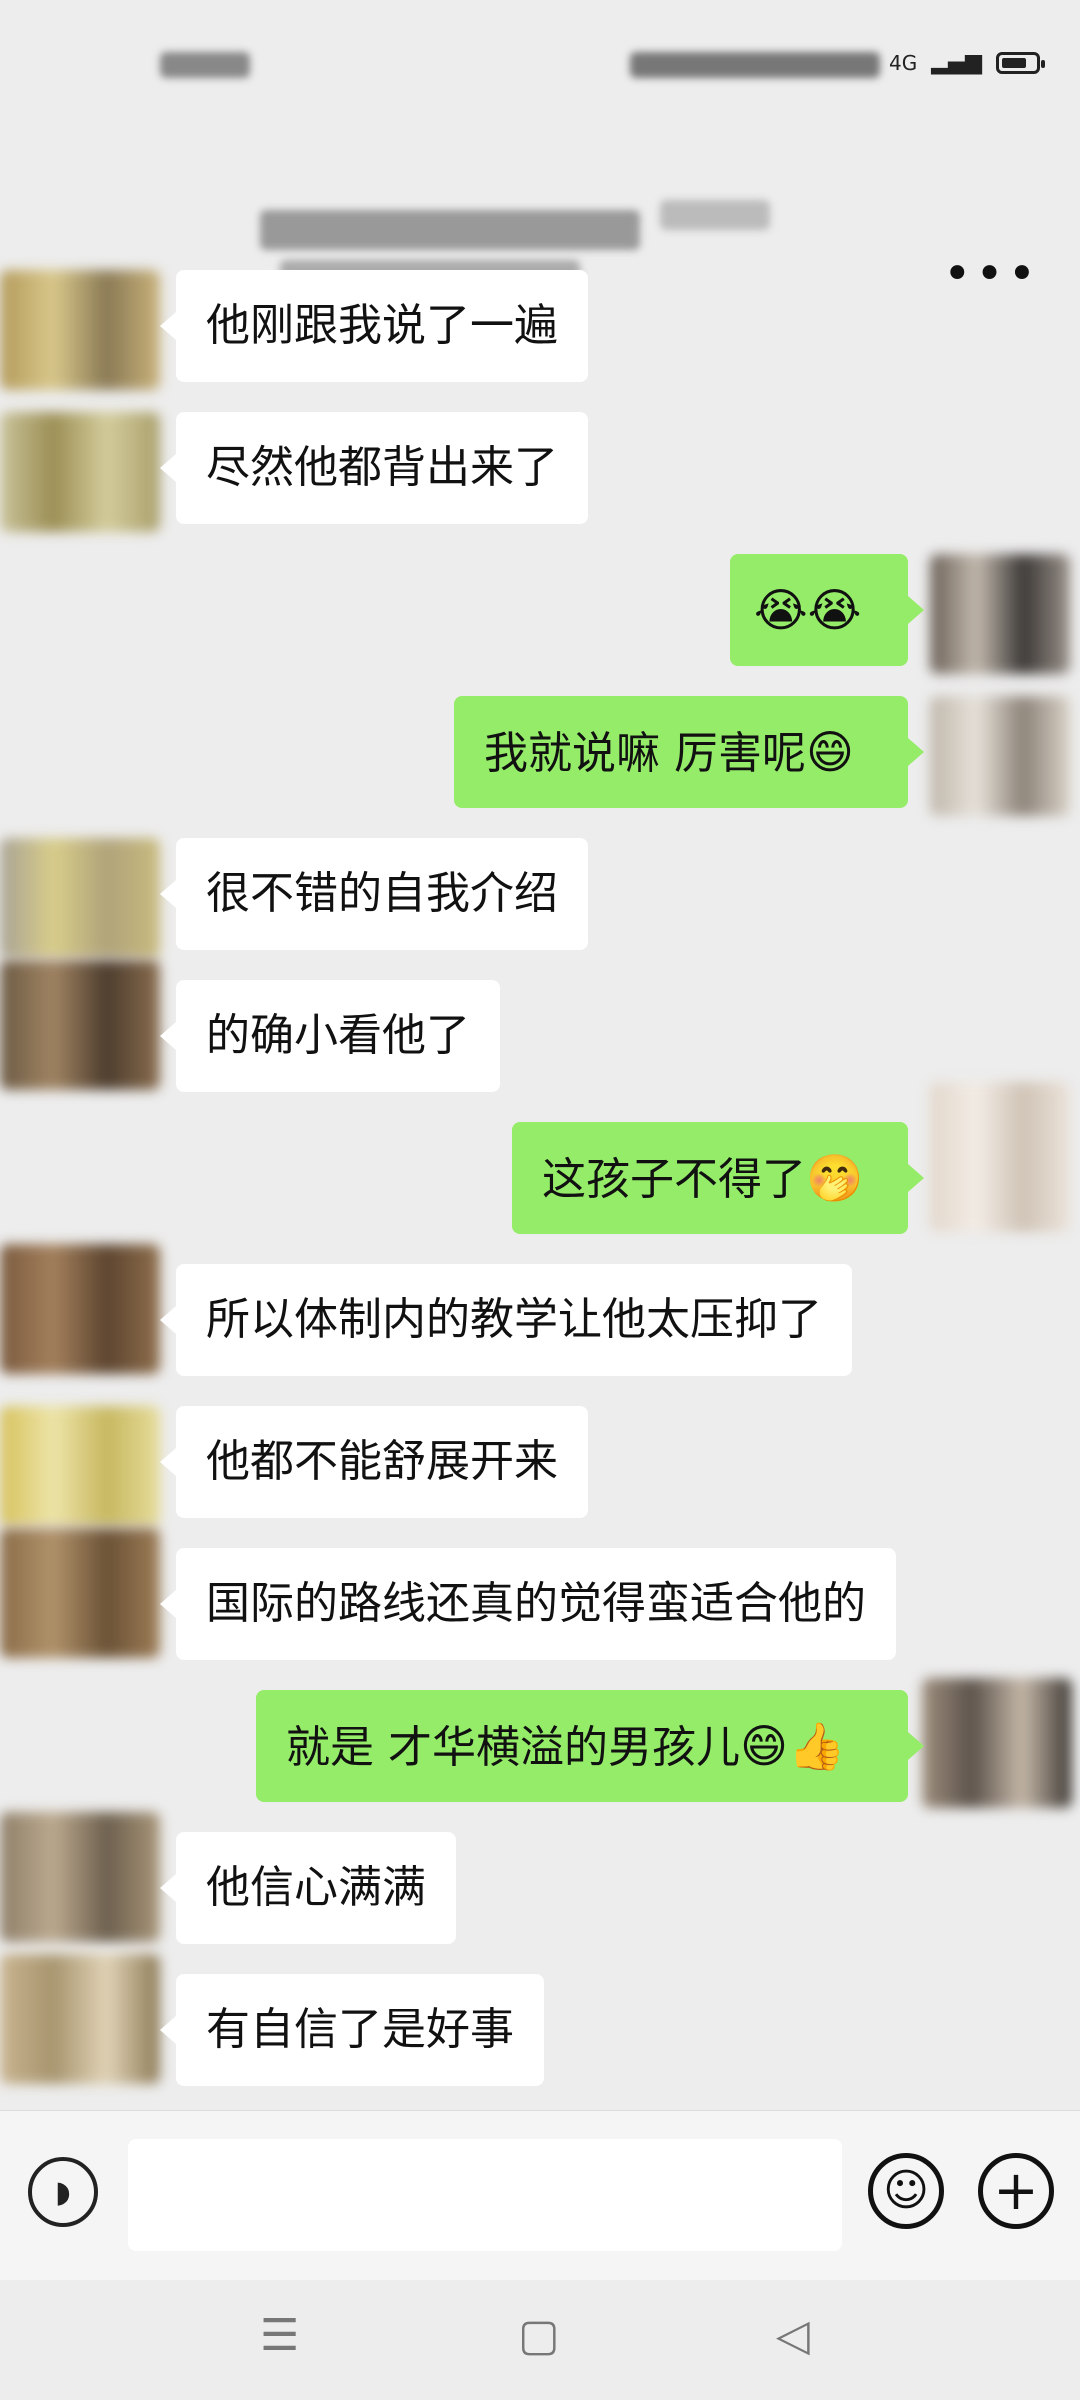 Image resolution: width=1080 pixels, height=2400 pixels. What do you see at coordinates (793, 2335) in the screenshot?
I see `back-icon: ◁` at bounding box center [793, 2335].